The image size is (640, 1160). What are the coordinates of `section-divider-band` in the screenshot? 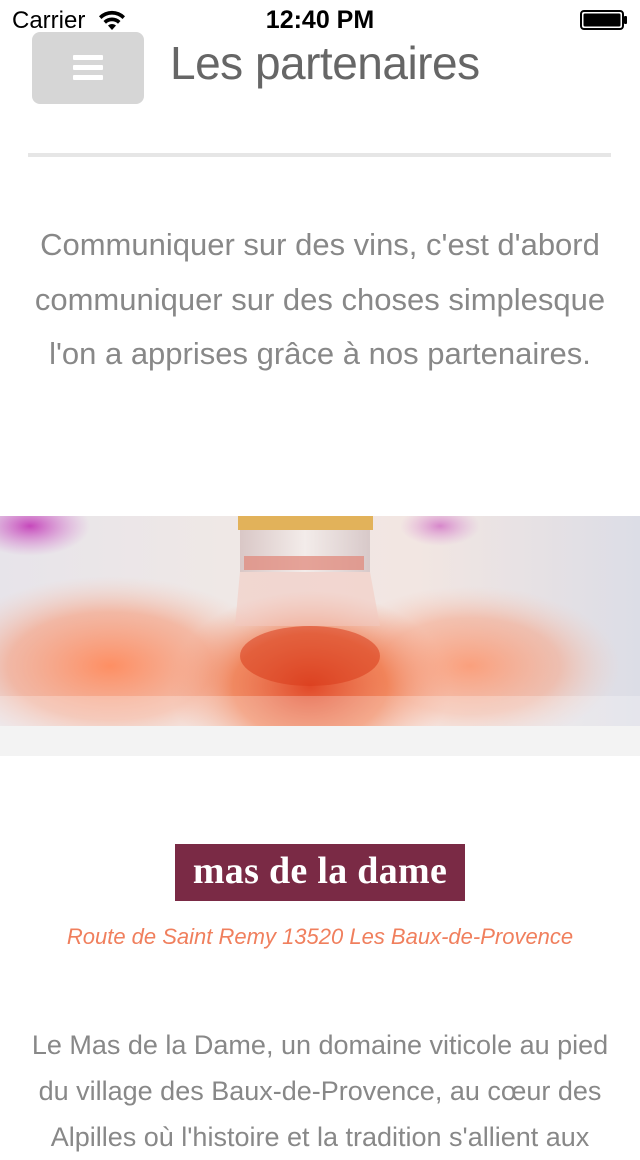 It's located at (320, 741).